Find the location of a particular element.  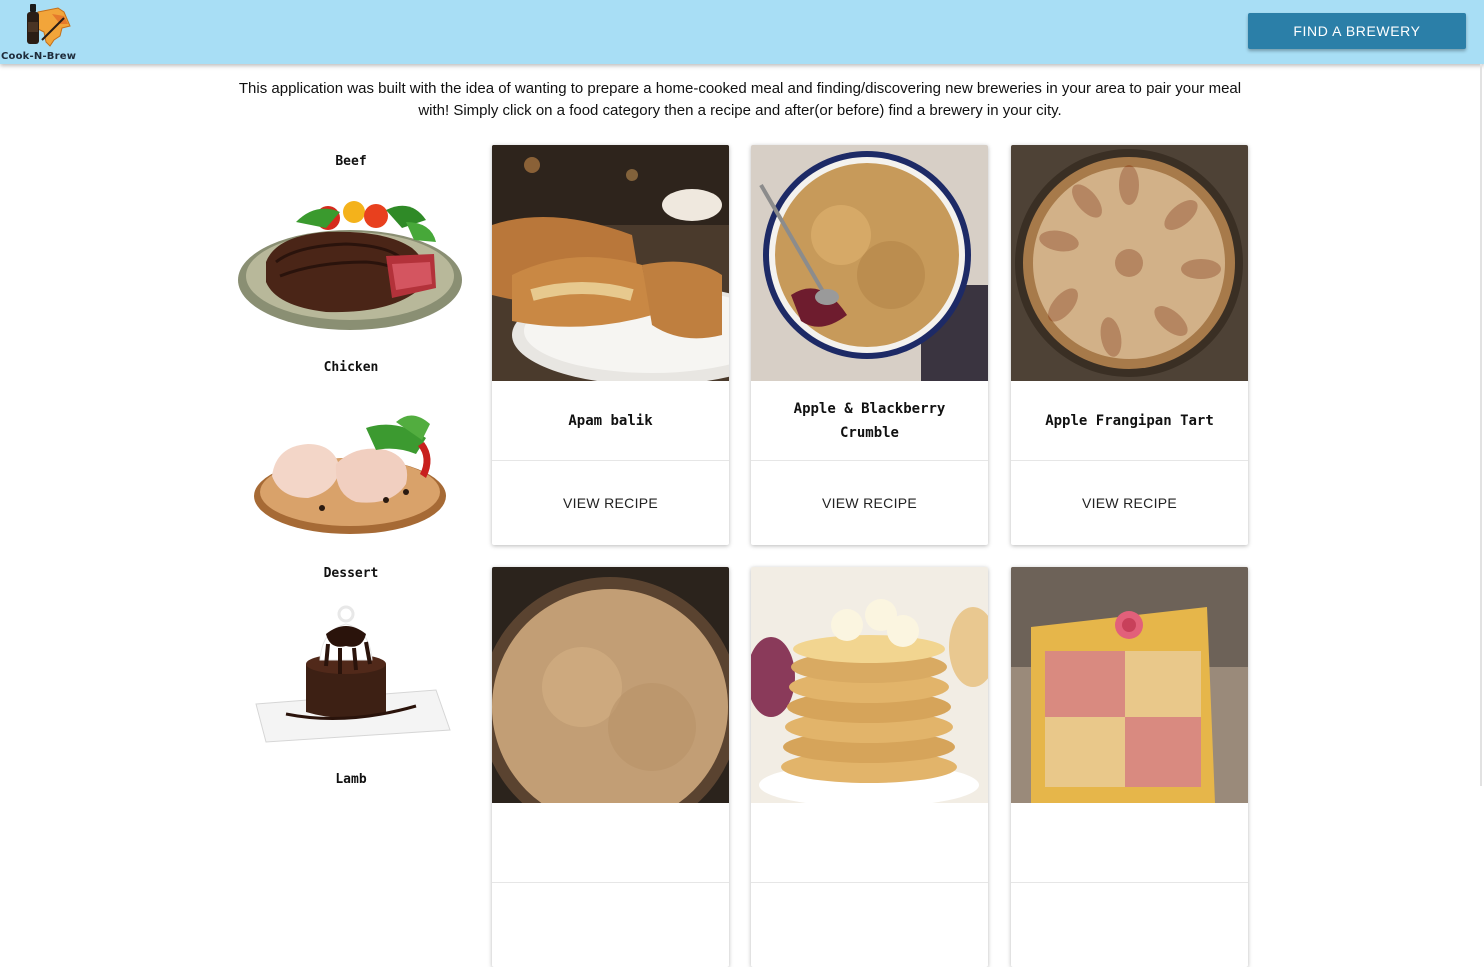

category-chicken: Chicken is located at coordinates (351, 449).